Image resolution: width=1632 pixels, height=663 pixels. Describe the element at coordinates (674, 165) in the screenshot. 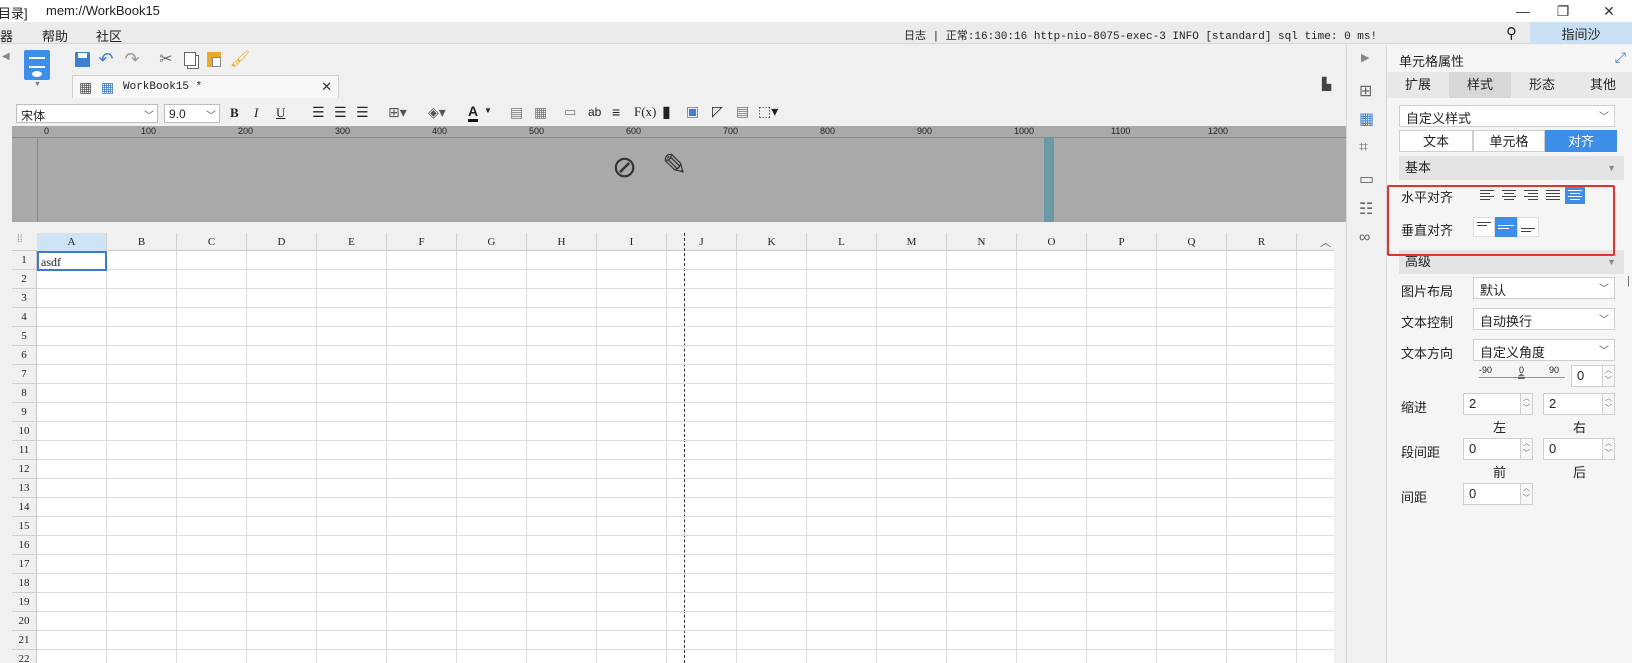

I see `pencil-icon: ✎` at that location.